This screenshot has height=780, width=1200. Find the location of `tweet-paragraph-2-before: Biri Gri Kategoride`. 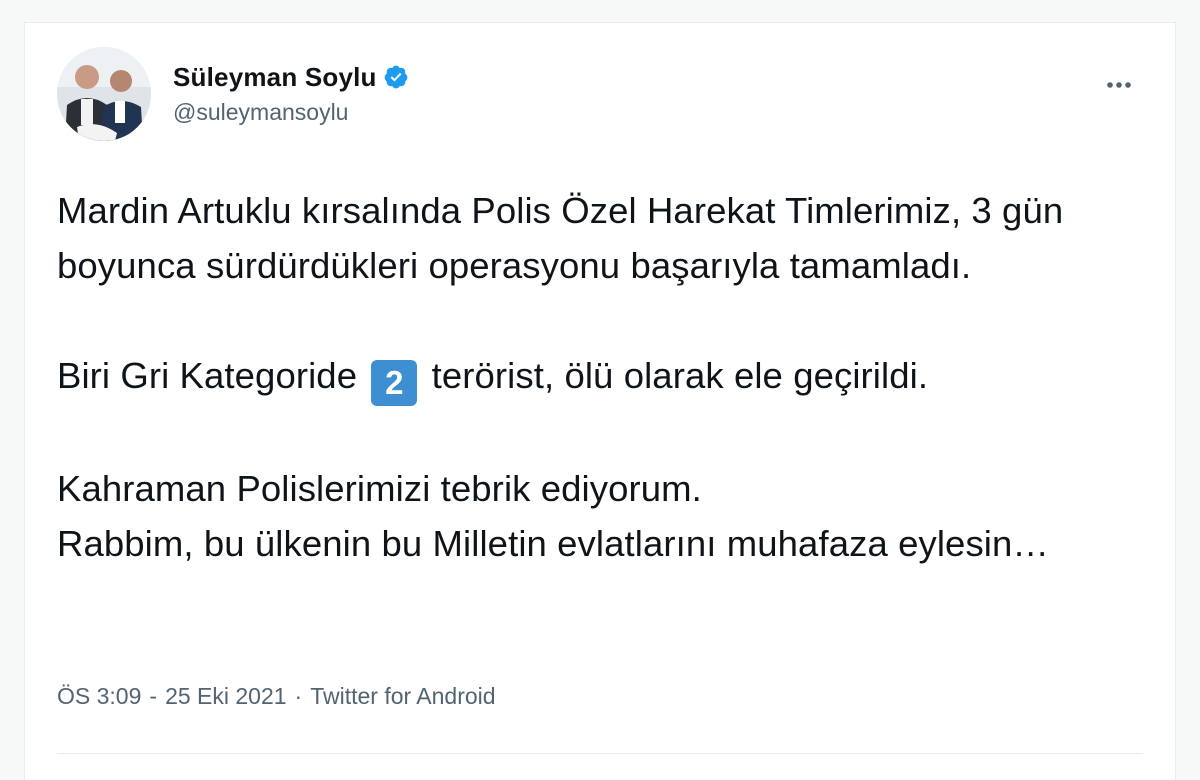

tweet-paragraph-2-before: Biri Gri Kategoride is located at coordinates (207, 375).